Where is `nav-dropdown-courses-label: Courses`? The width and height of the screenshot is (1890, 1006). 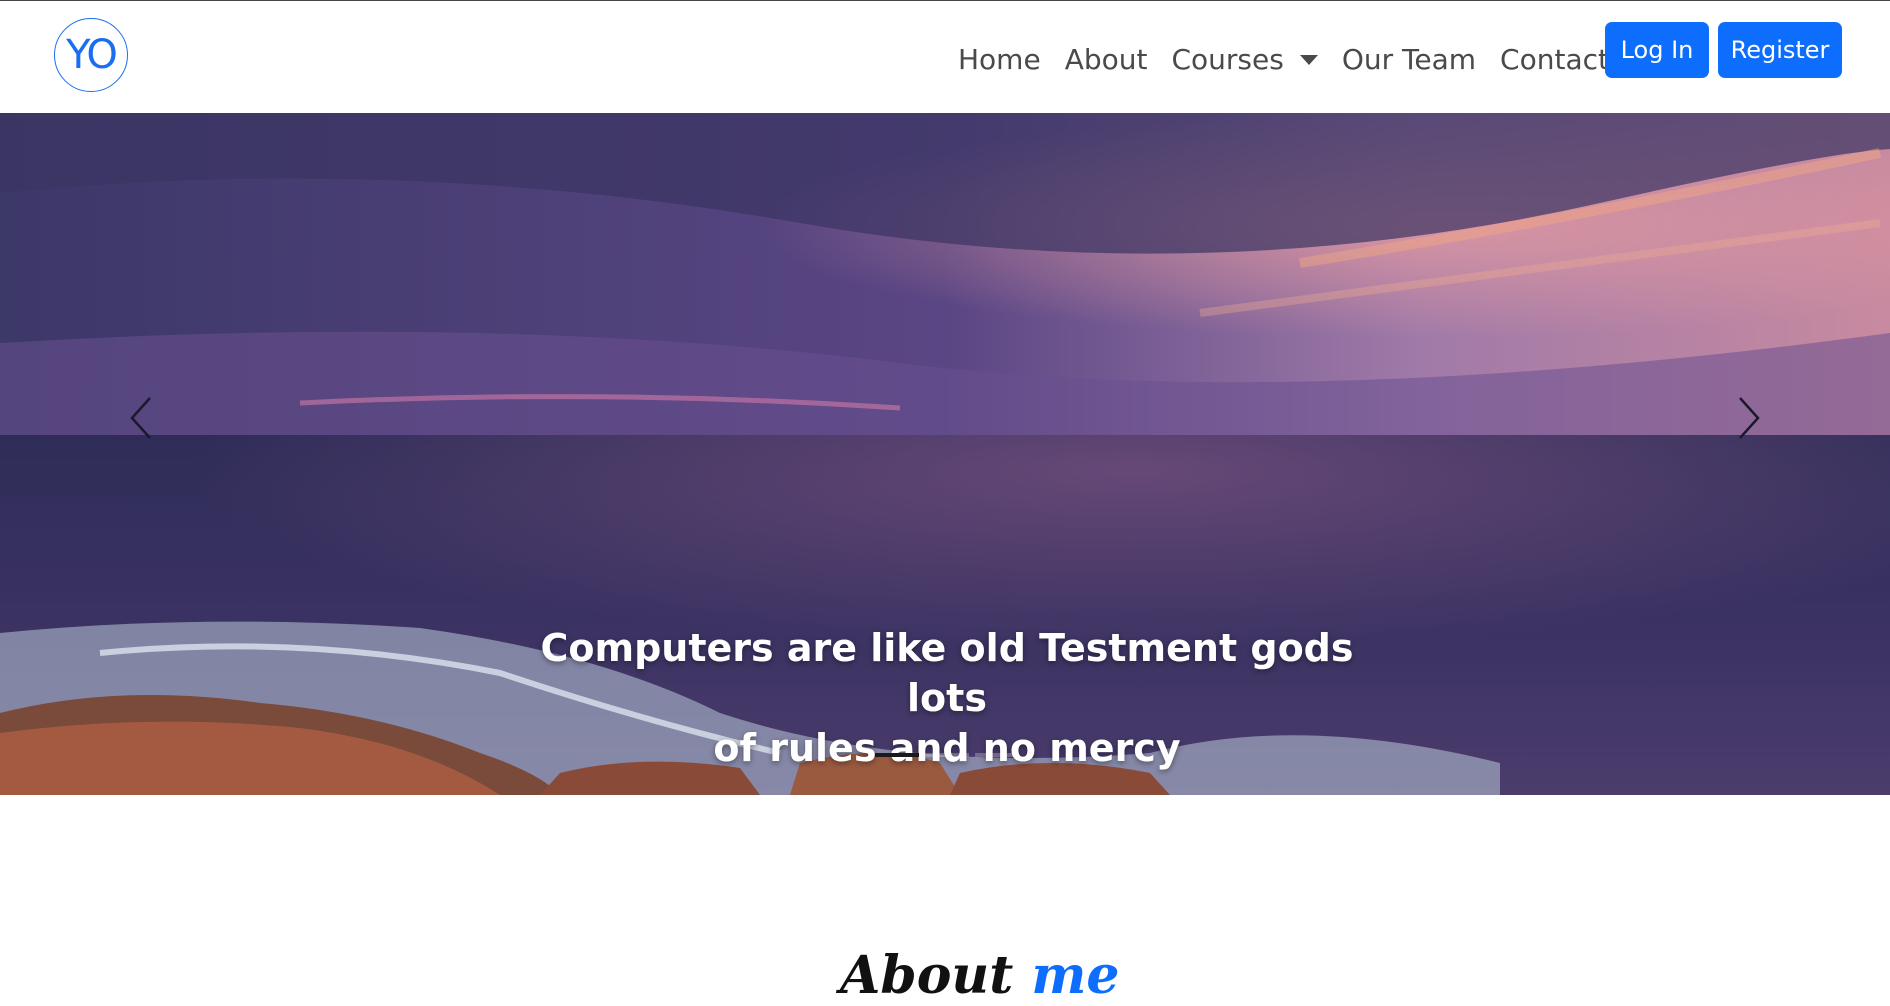
nav-dropdown-courses-label: Courses is located at coordinates (1227, 59).